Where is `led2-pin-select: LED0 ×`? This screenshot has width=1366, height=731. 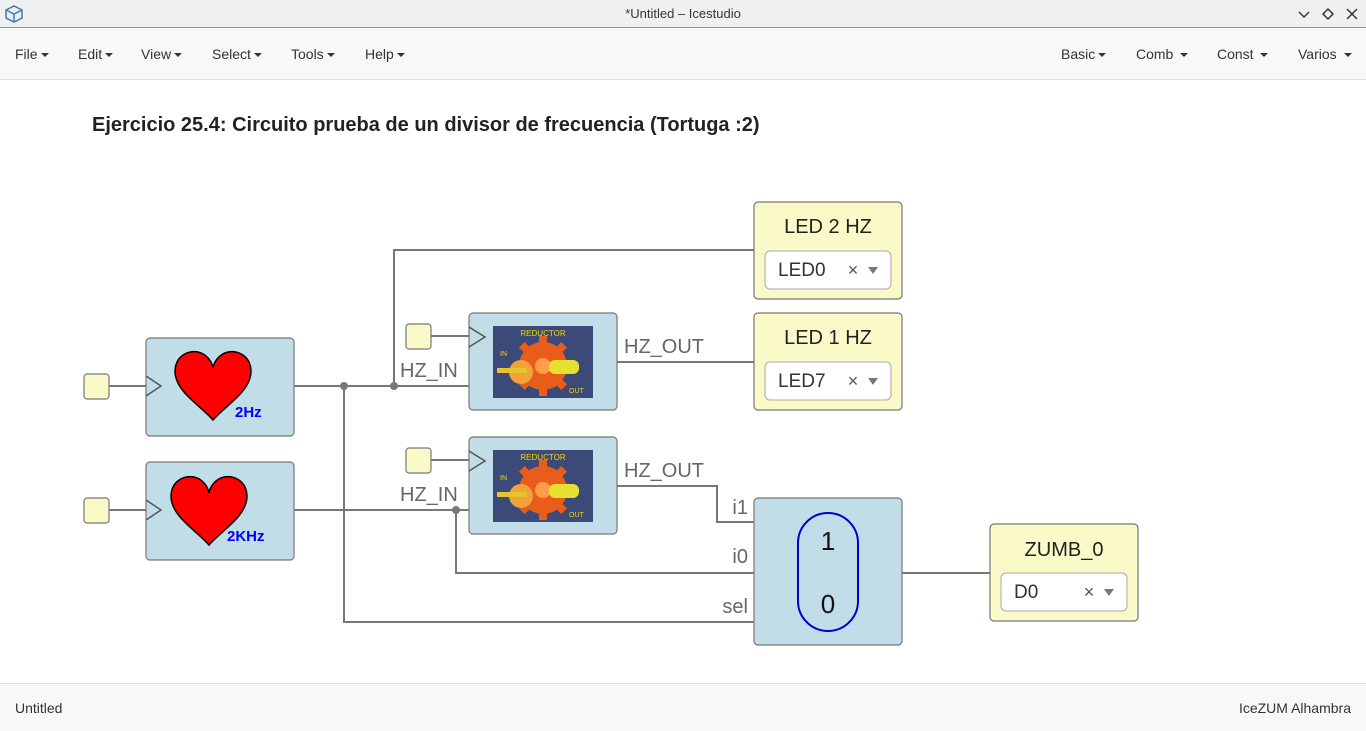 led2-pin-select: LED0 × is located at coordinates (828, 270).